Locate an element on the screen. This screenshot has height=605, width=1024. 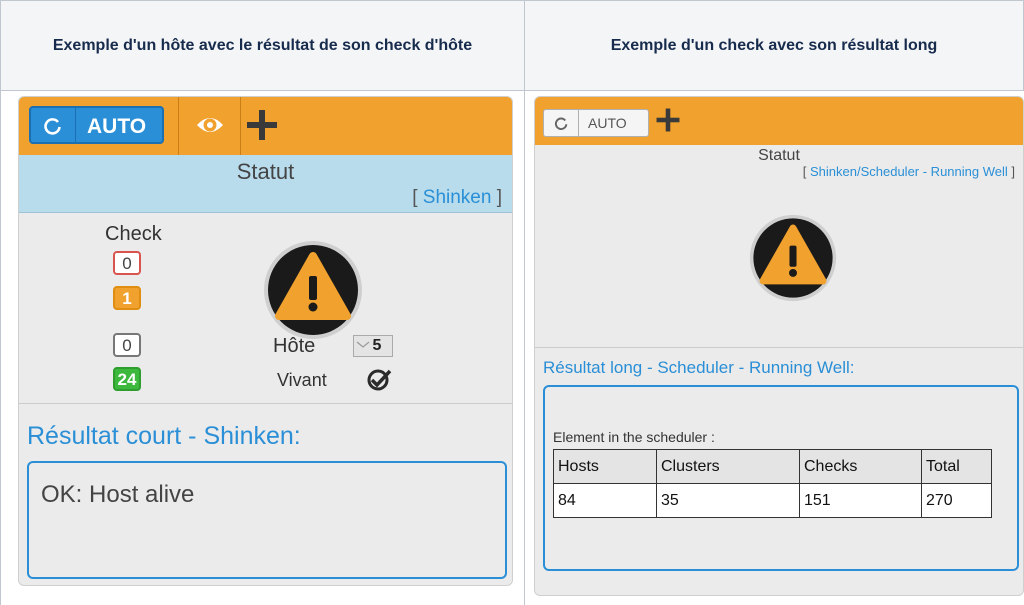
short-result-text: OK: Host alive is located at coordinates (118, 494).